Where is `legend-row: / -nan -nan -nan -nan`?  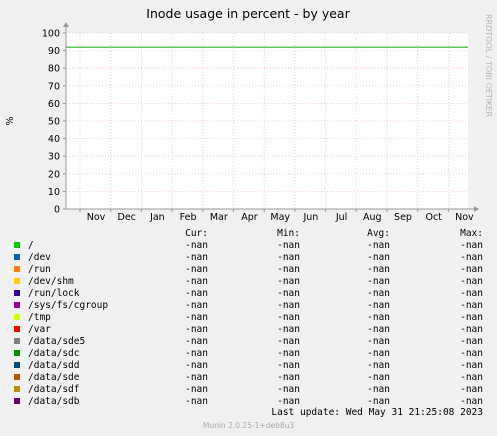
legend-row: / -nan -nan -nan -nan is located at coordinates (248, 246).